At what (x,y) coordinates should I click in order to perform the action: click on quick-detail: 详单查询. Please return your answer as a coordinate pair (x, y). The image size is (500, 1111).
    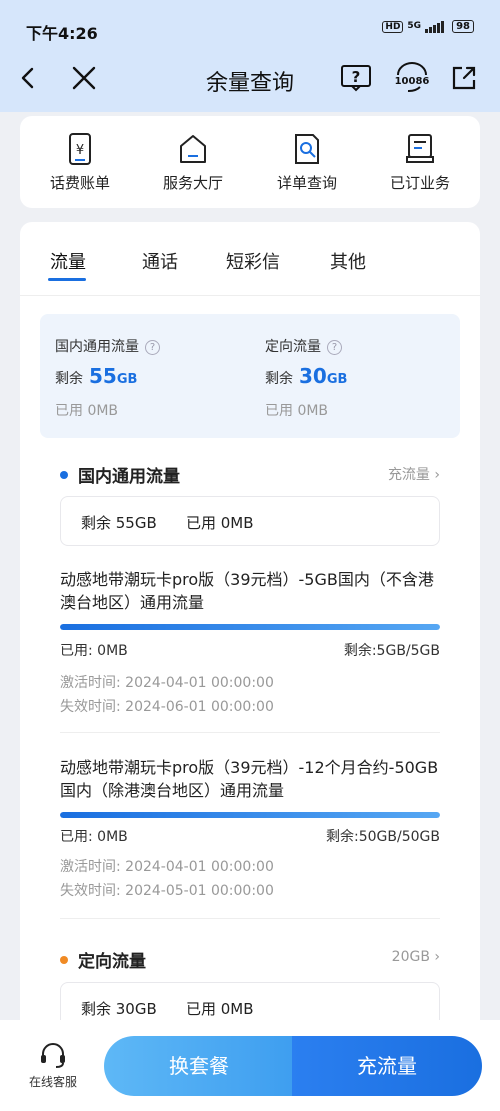
    Looking at the image, I should click on (307, 162).